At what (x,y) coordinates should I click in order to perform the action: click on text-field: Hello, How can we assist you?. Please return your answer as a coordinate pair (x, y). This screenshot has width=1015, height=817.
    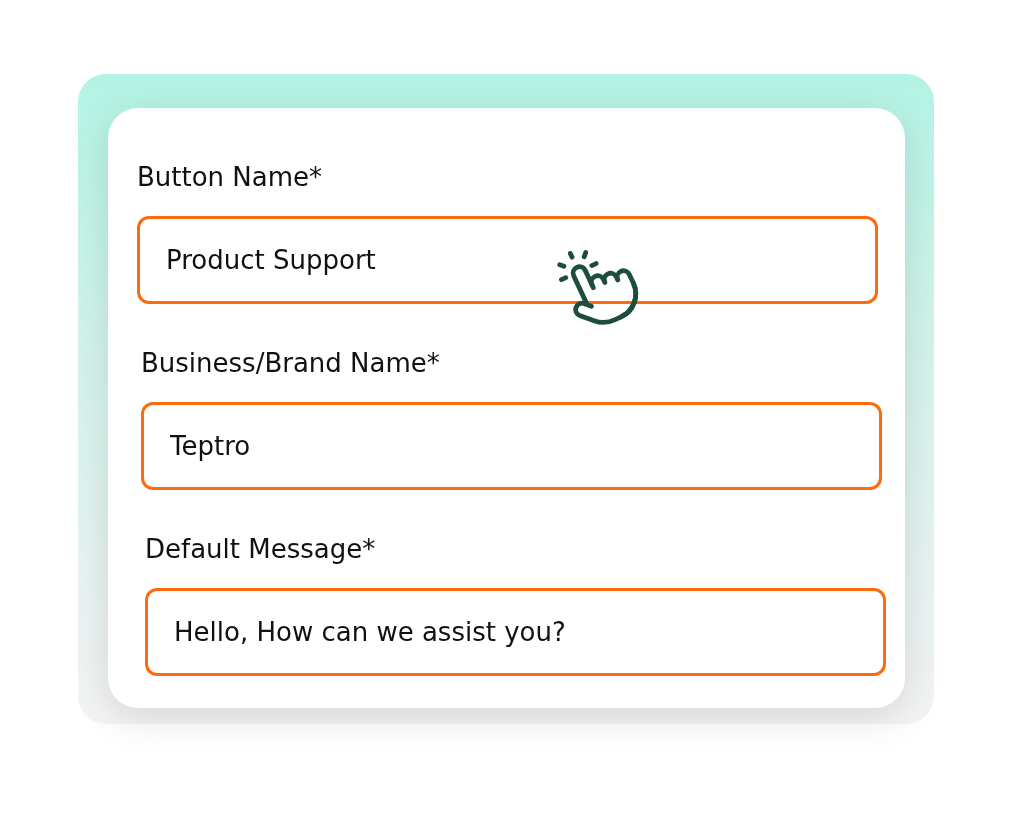
    Looking at the image, I should click on (515, 632).